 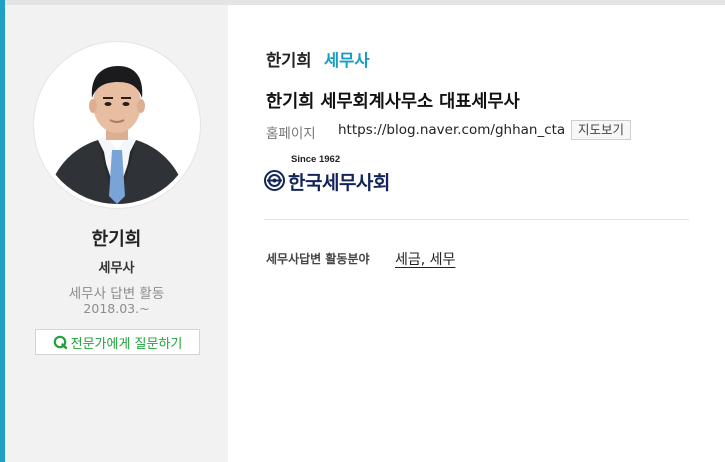 What do you see at coordinates (425, 259) in the screenshot?
I see `activity-field-link: 세금, 세무` at bounding box center [425, 259].